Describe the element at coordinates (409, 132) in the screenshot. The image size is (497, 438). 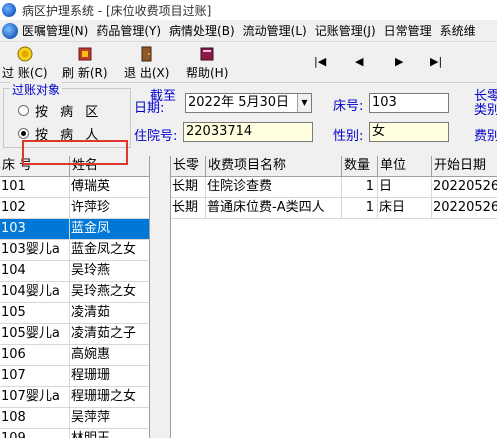
I see `gender-field: 女` at that location.